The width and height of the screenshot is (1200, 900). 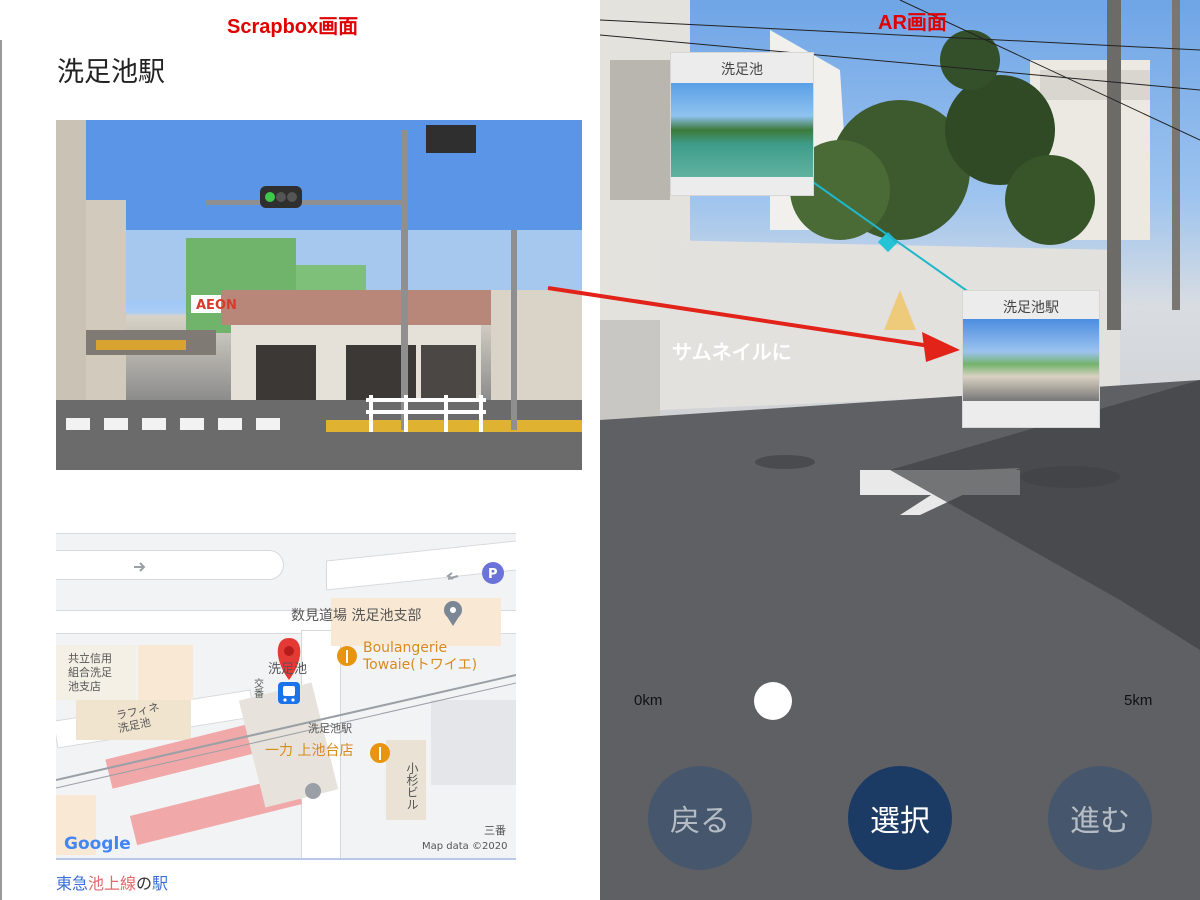 I want to click on store-sign-text: AEON, so click(x=216, y=305).